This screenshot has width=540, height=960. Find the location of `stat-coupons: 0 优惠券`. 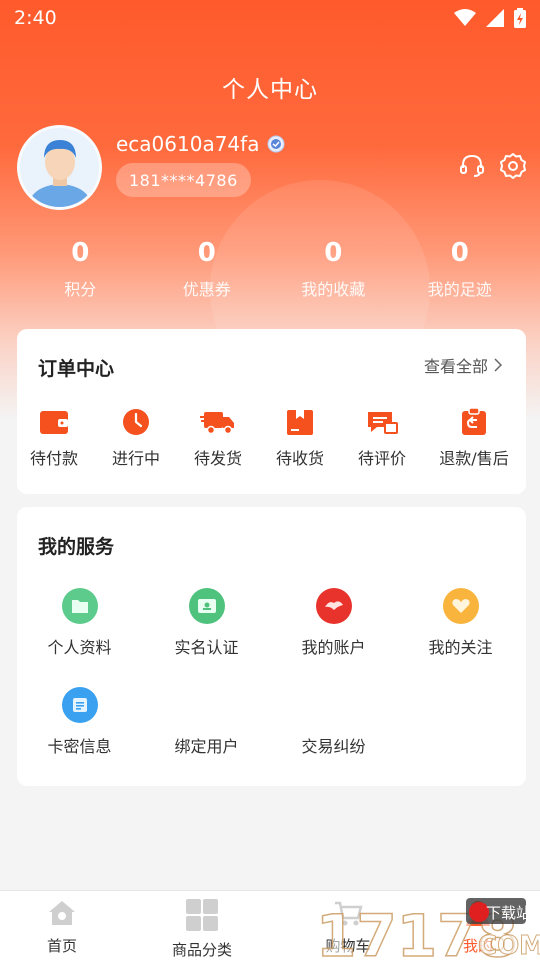

stat-coupons: 0 优惠券 is located at coordinates (207, 269).